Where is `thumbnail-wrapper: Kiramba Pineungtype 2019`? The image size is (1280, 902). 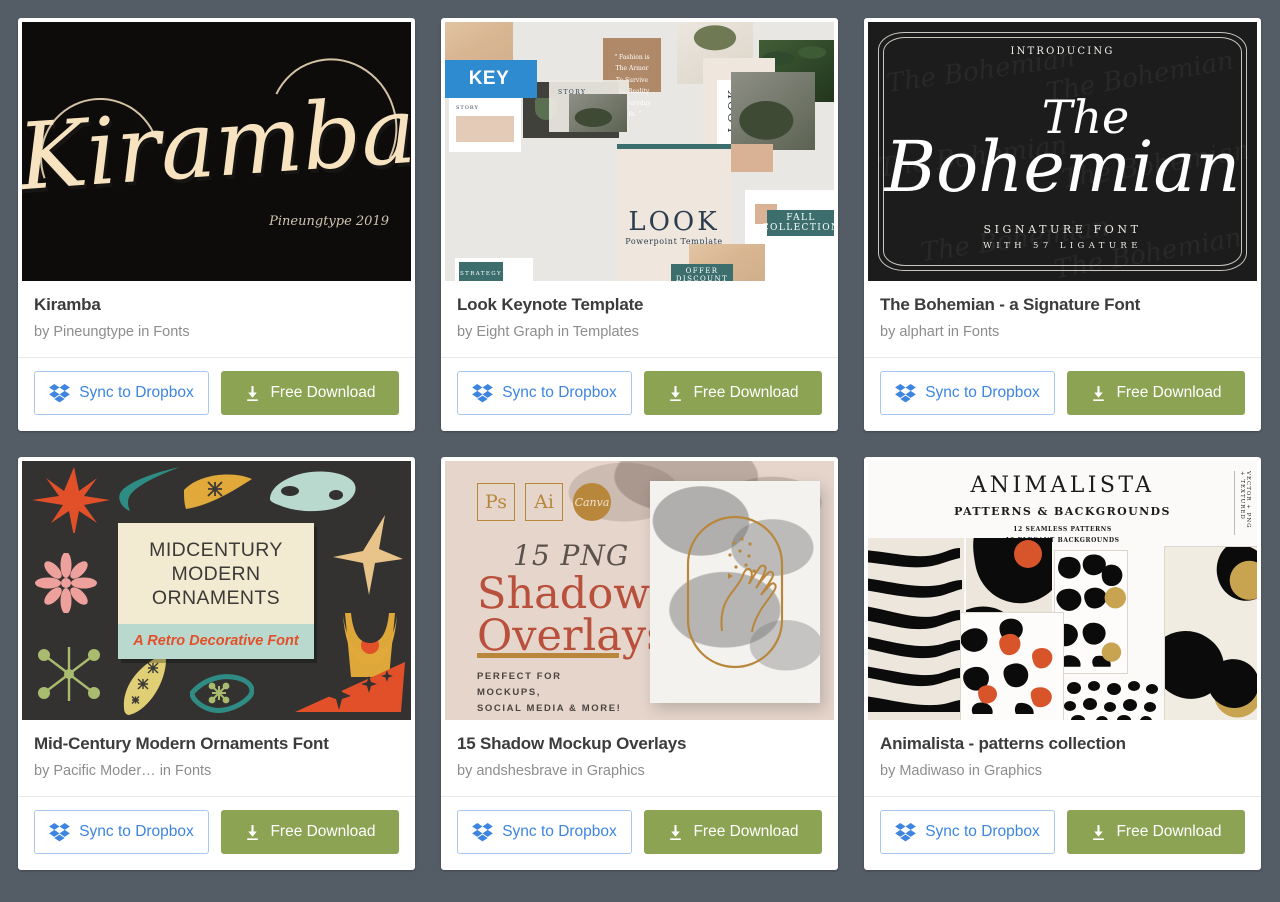 thumbnail-wrapper: Kiramba Pineungtype 2019 is located at coordinates (216, 149).